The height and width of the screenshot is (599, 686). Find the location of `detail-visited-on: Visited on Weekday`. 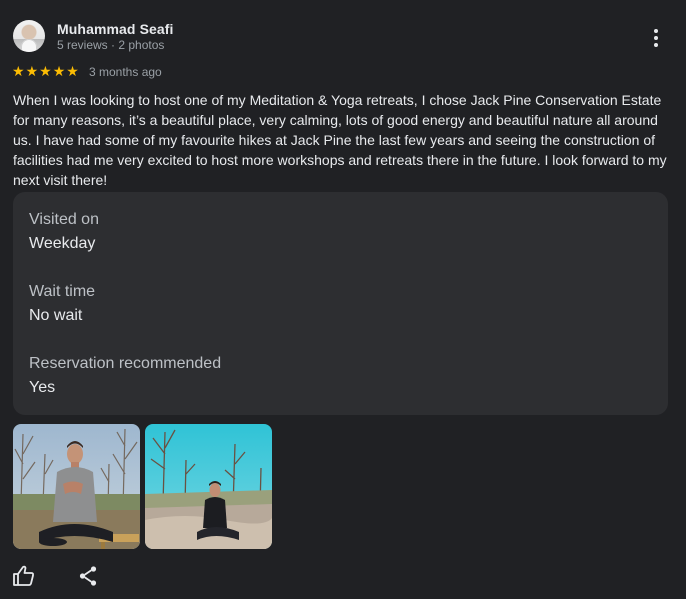

detail-visited-on: Visited on Weekday is located at coordinates (64, 232).